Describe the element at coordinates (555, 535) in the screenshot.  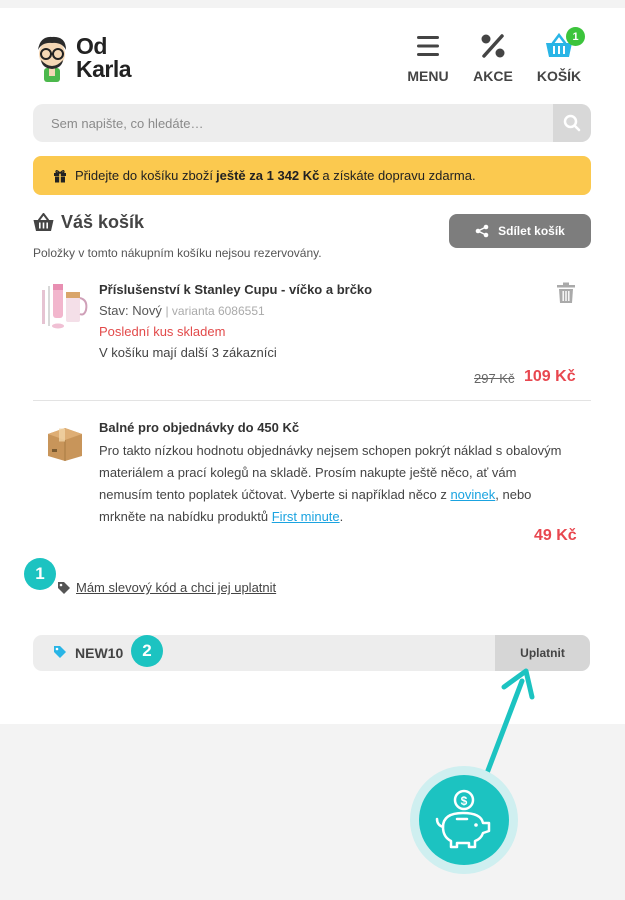
I see `item-price: 49 Kč` at that location.